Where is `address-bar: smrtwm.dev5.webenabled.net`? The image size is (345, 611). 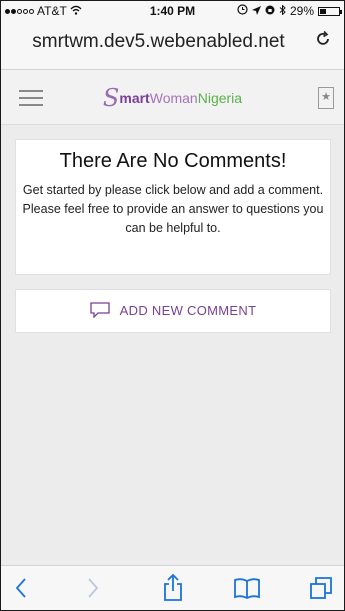 address-bar: smrtwm.dev5.webenabled.net is located at coordinates (172, 45).